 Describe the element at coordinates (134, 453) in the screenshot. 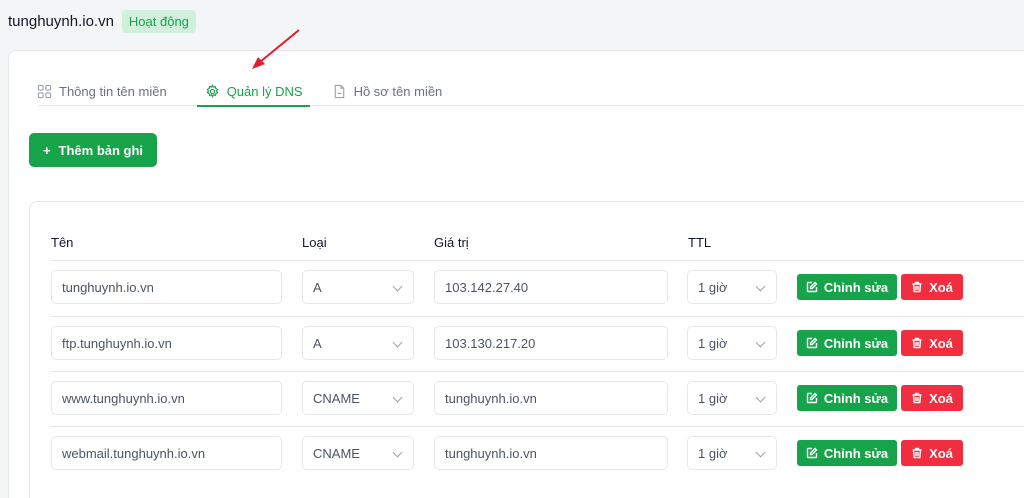

I see `record-name-input-text: webmail.tunghuynh.io.vn` at that location.